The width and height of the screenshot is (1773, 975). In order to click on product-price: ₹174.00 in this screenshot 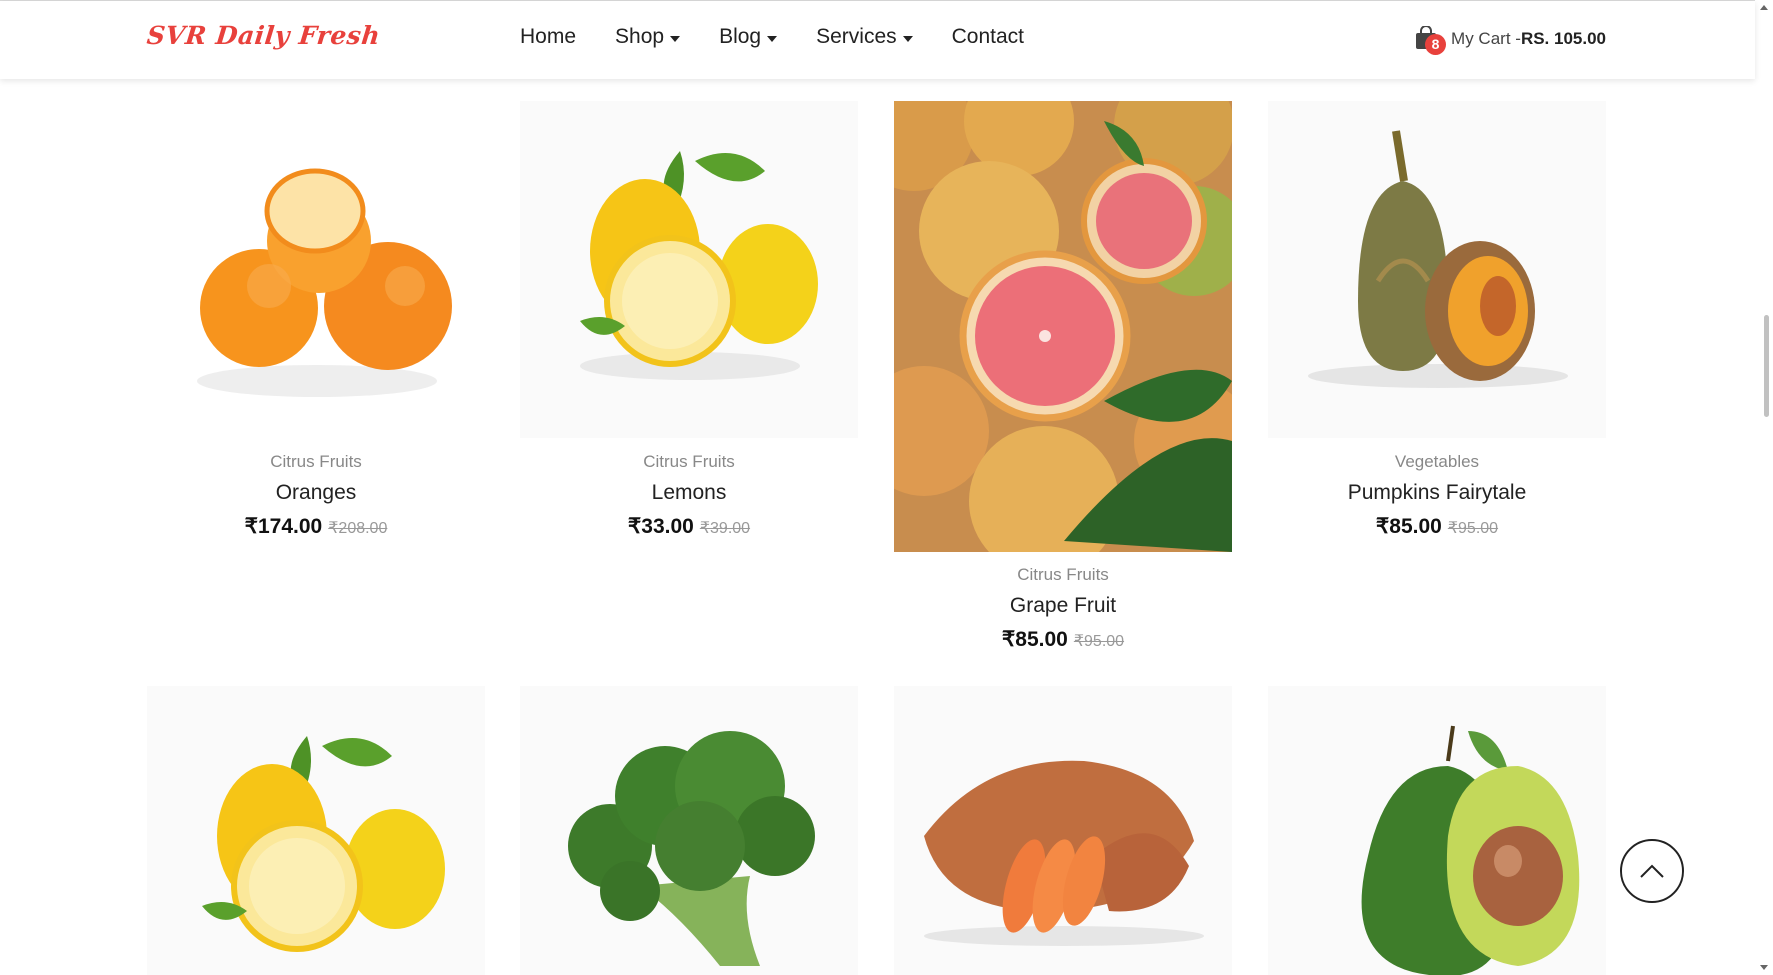, I will do `click(283, 526)`.